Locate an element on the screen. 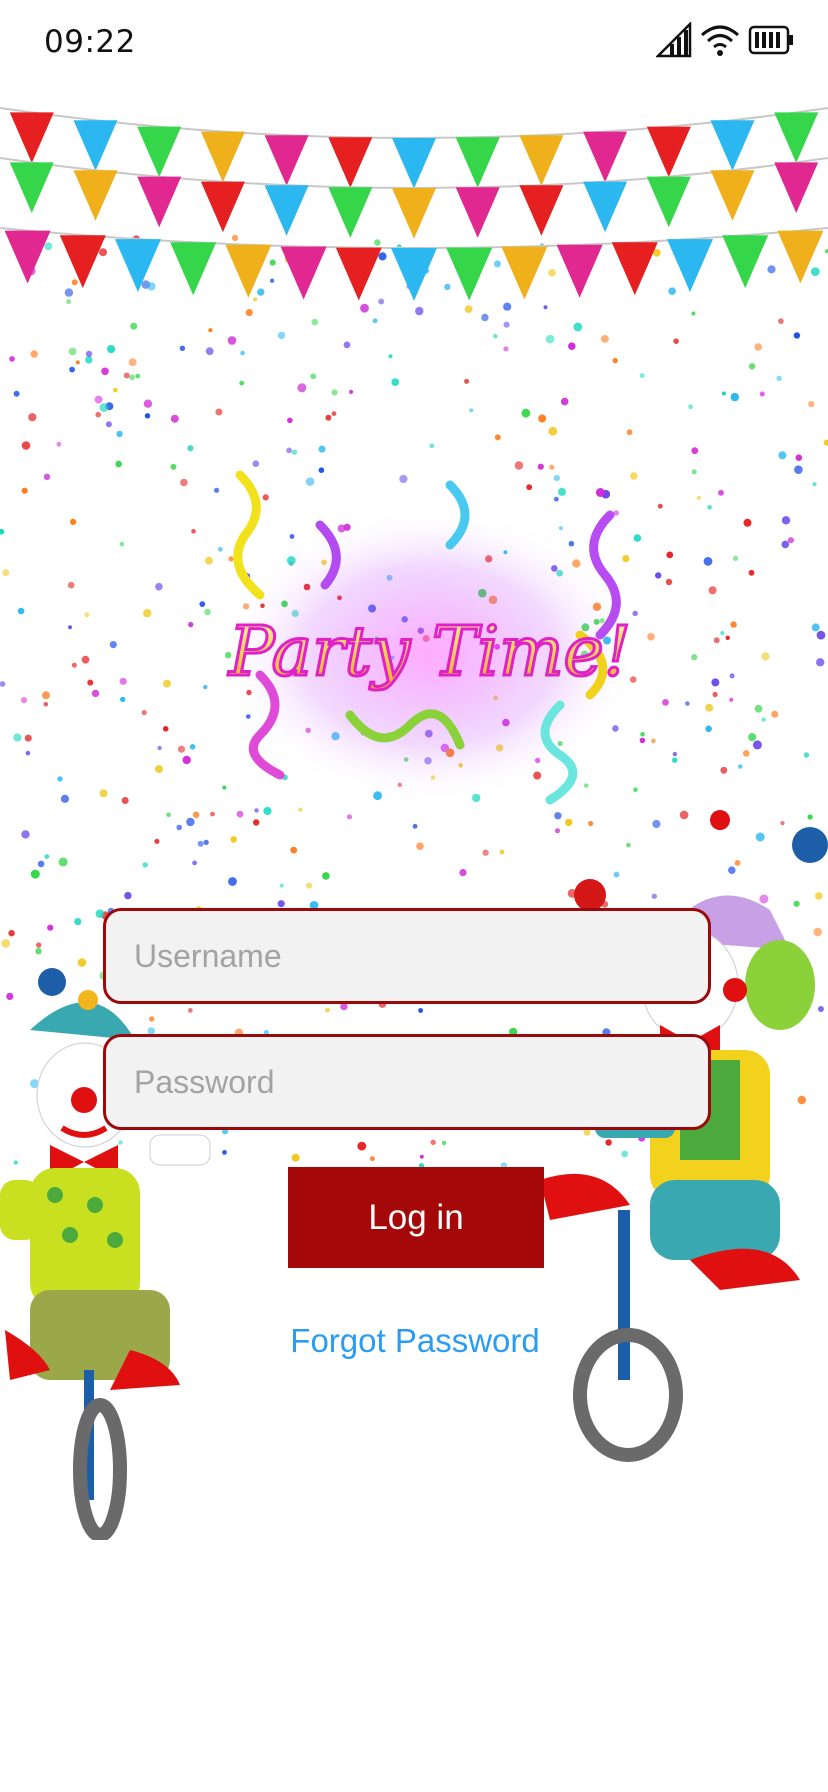 This screenshot has height=1792, width=828. party-time-logo: Party Time! is located at coordinates (430, 637).